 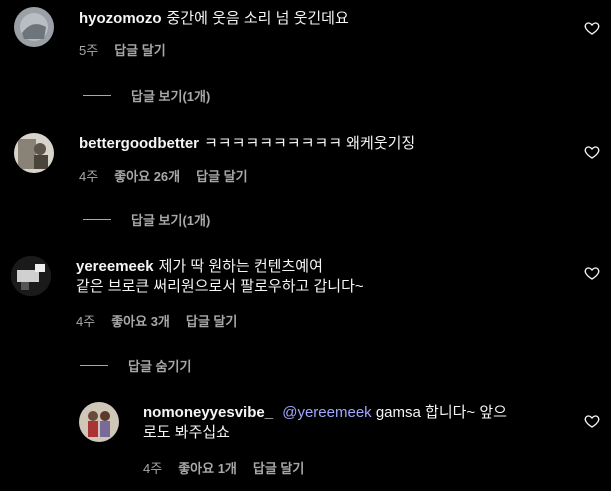 What do you see at coordinates (120, 18) in the screenshot?
I see `username: hyozomozo` at bounding box center [120, 18].